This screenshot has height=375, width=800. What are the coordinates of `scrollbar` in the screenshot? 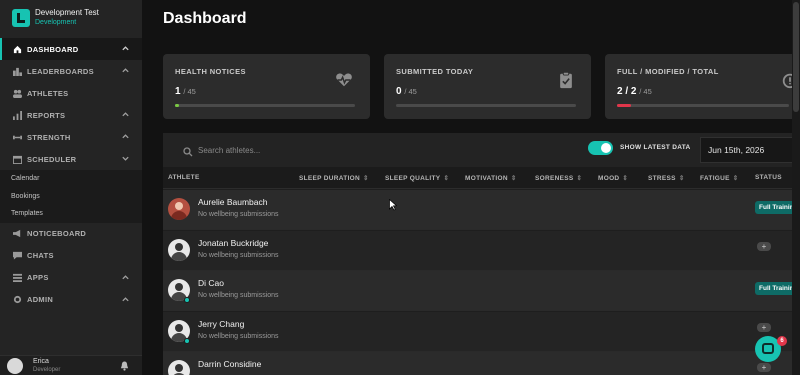 It's located at (796, 187).